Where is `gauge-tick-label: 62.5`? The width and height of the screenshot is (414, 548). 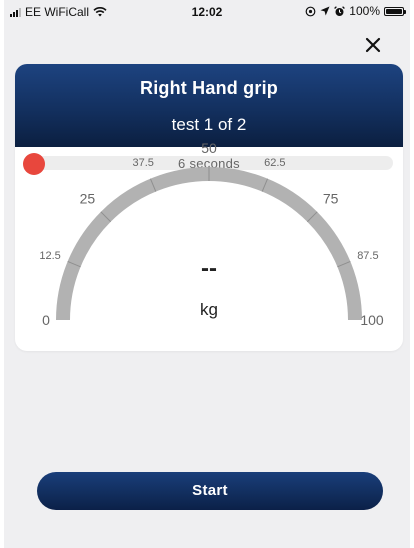 gauge-tick-label: 62.5 is located at coordinates (274, 163).